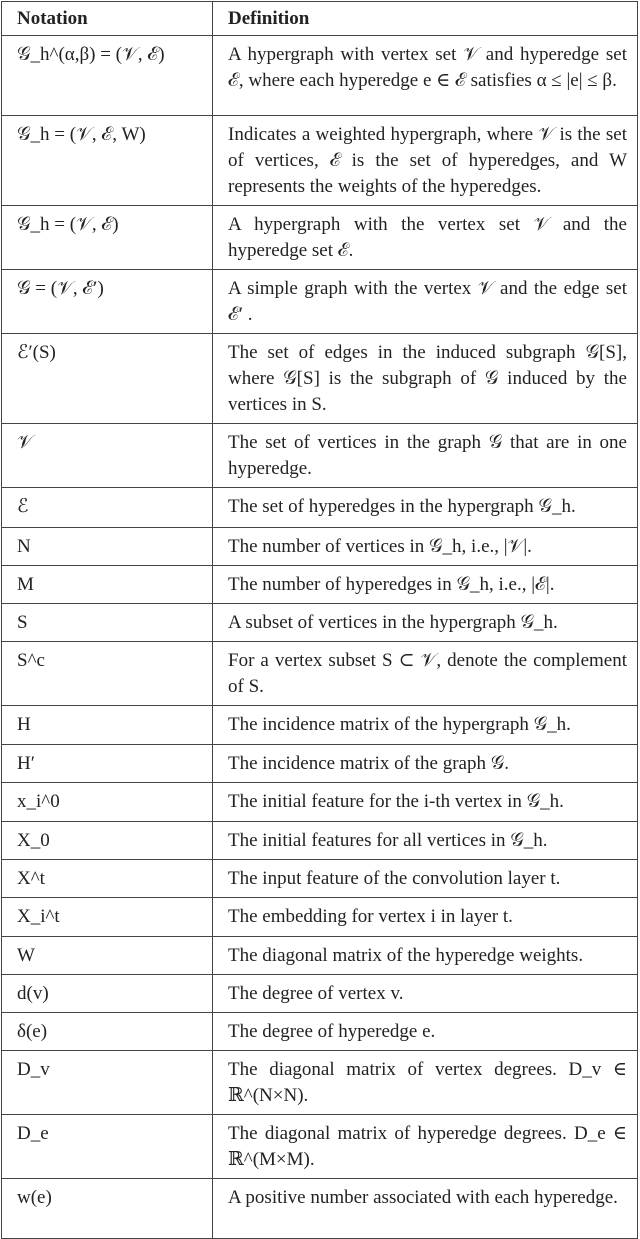  I want to click on notation-cell: 𝒱, so click(107, 455).